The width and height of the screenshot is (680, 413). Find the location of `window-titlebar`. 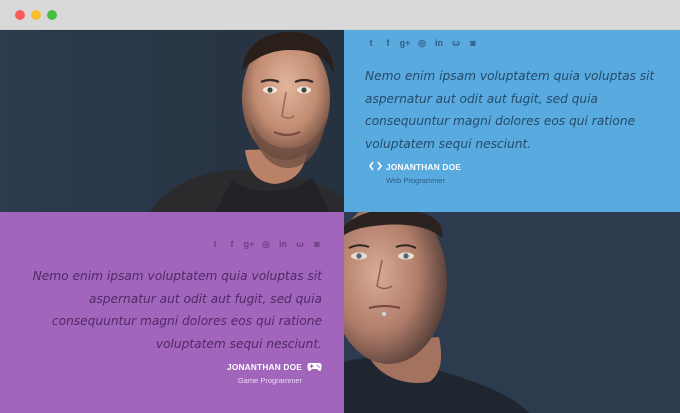

window-titlebar is located at coordinates (340, 15).